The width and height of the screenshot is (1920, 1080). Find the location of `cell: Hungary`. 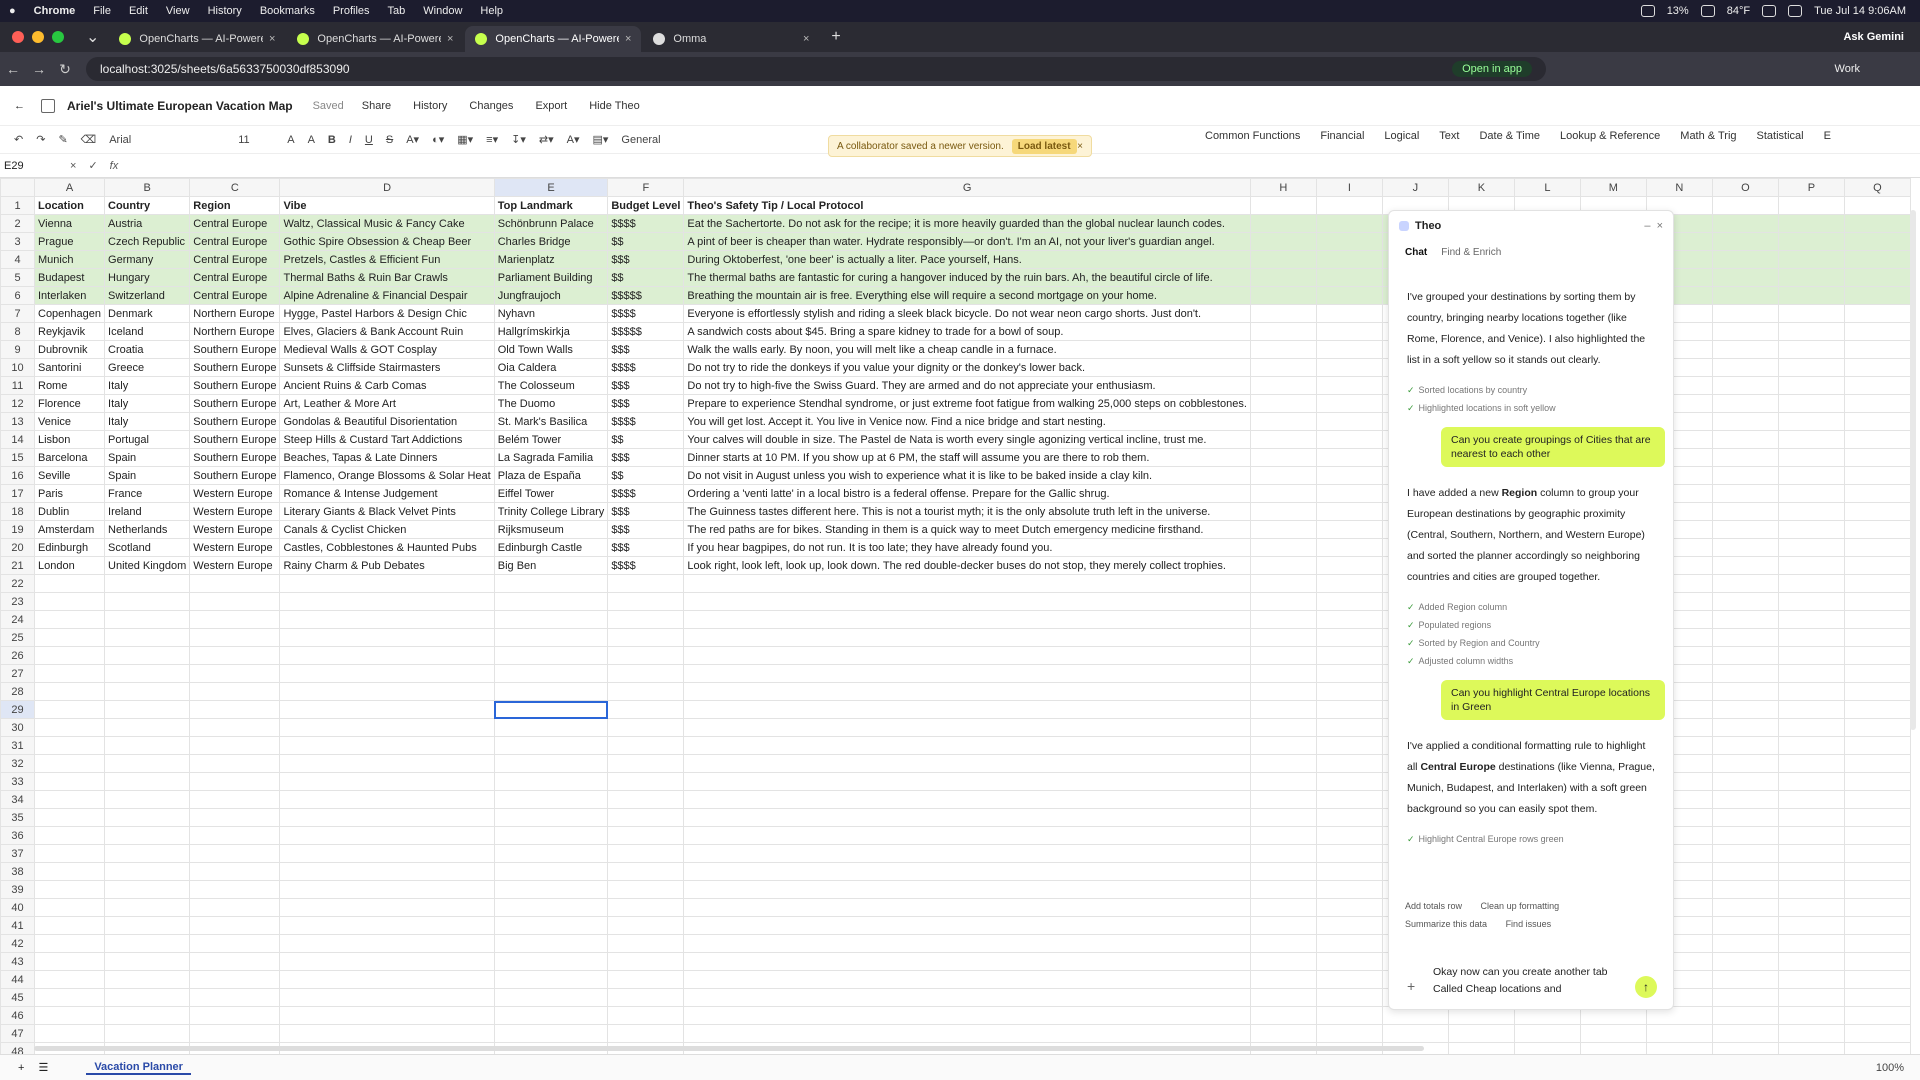

cell: Hungary is located at coordinates (147, 277).